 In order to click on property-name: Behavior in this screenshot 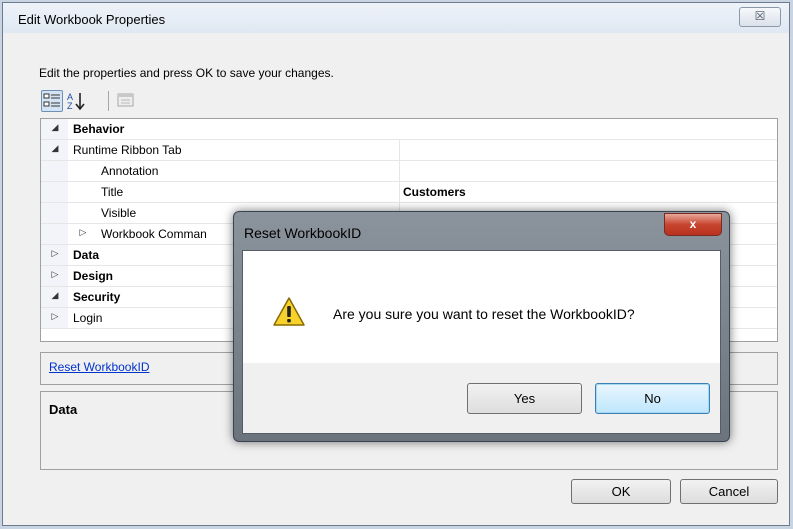, I will do `click(99, 129)`.